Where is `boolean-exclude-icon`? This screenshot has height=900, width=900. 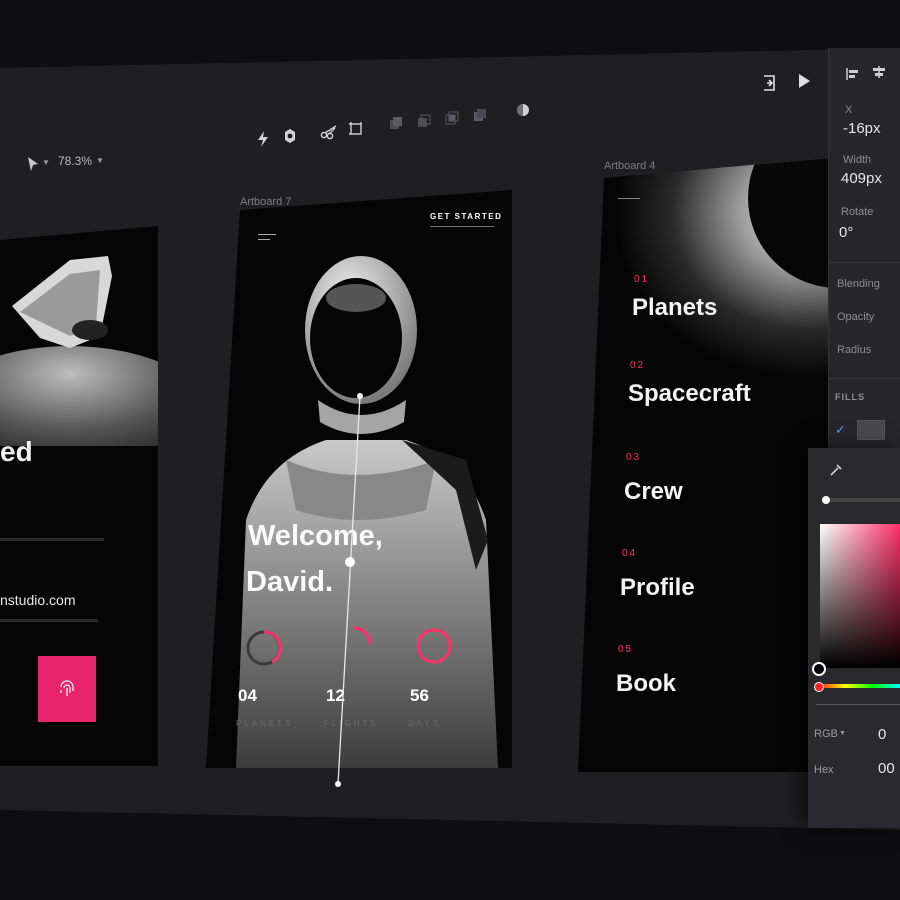
boolean-exclude-icon is located at coordinates (480, 115).